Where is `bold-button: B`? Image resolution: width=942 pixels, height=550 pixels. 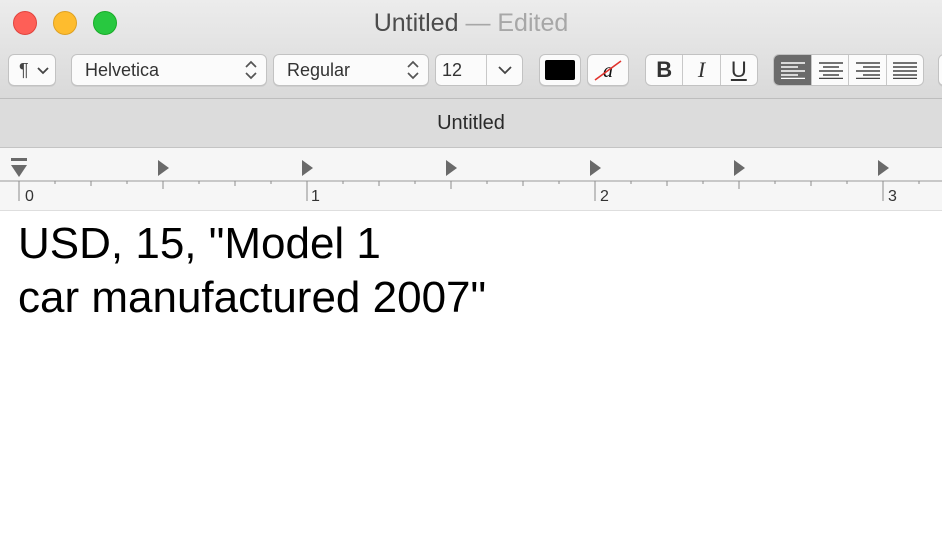
bold-button: B is located at coordinates (665, 70).